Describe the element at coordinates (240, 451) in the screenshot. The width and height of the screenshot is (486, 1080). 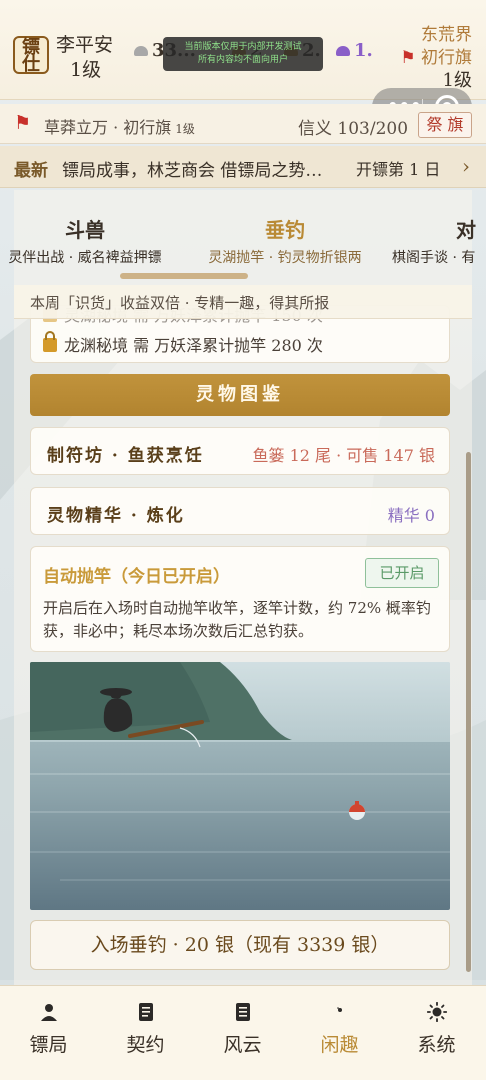
I see `cooking-workshop-row: 制符坊 · 鱼获烹饪 鱼篓 12 尾 · 可售 147 银` at that location.